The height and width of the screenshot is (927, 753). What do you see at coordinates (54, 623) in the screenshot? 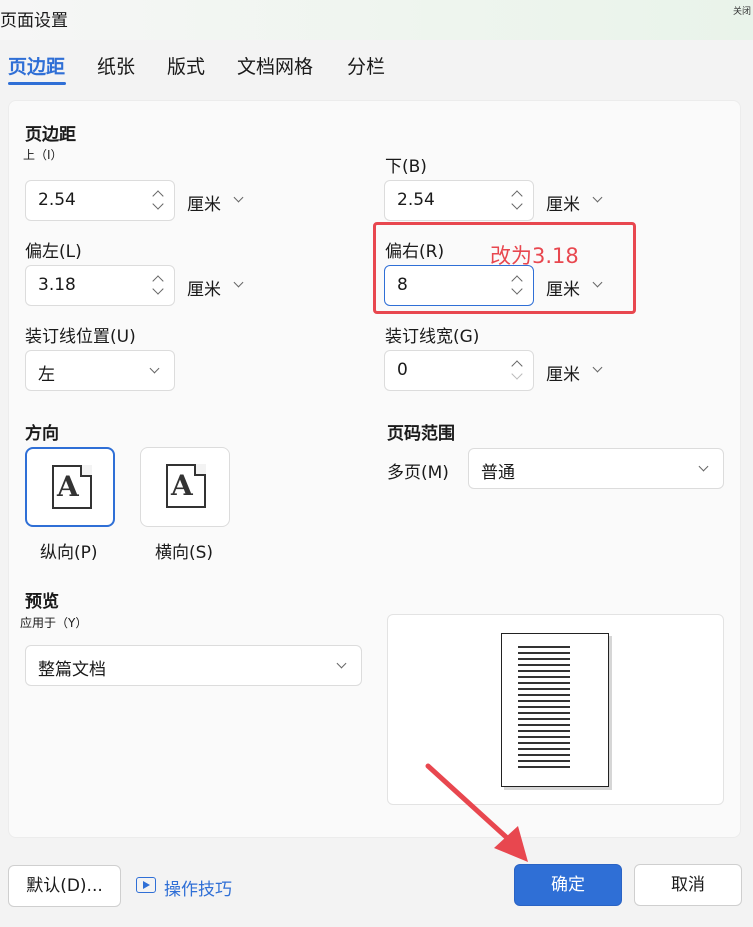
I see `apply-to-label: 应用于（Y）` at bounding box center [54, 623].